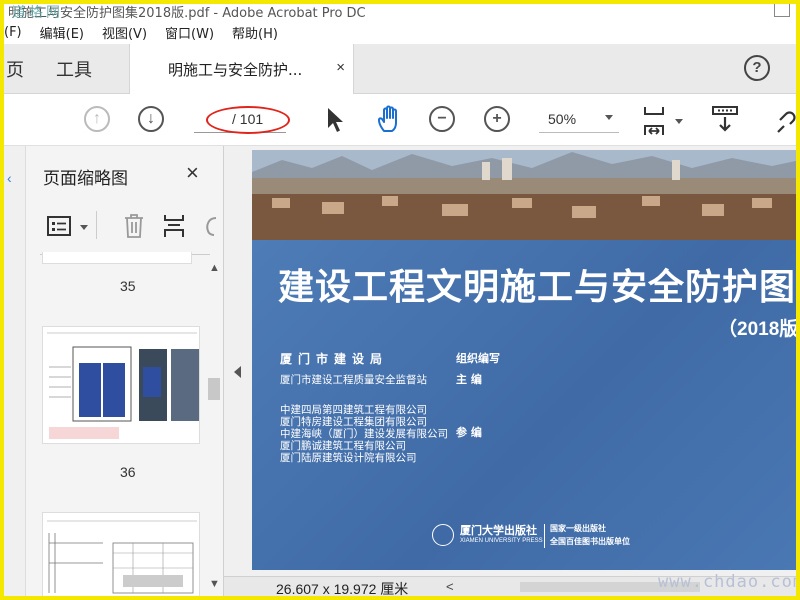  I want to click on zoom-value: 50%, so click(562, 119).